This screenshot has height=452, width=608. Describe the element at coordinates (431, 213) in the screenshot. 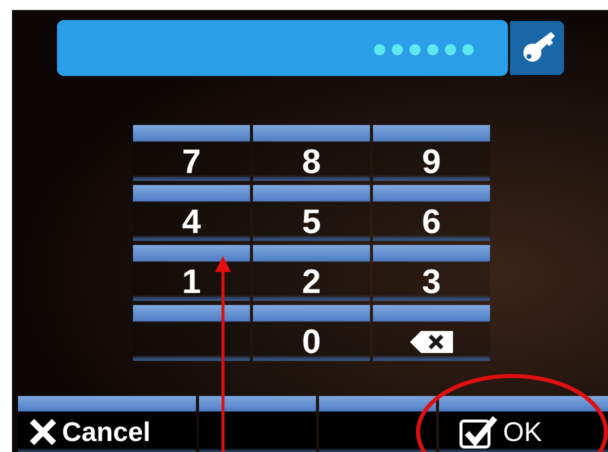

I see `digit-key: 6` at that location.